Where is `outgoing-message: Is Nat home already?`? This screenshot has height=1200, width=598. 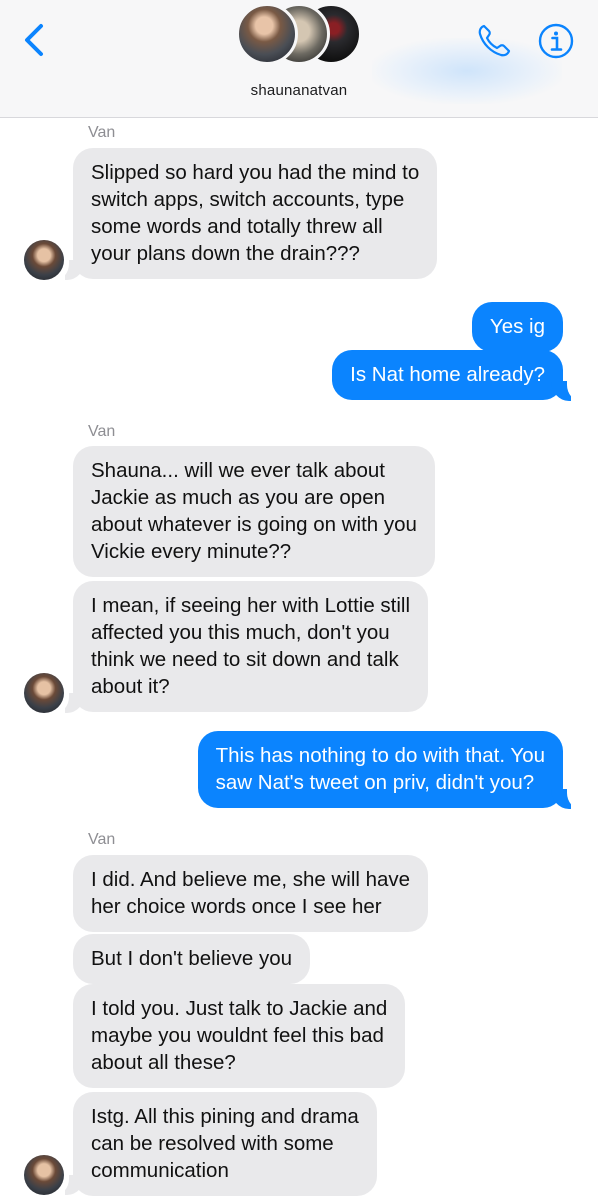 outgoing-message: Is Nat home already? is located at coordinates (447, 375).